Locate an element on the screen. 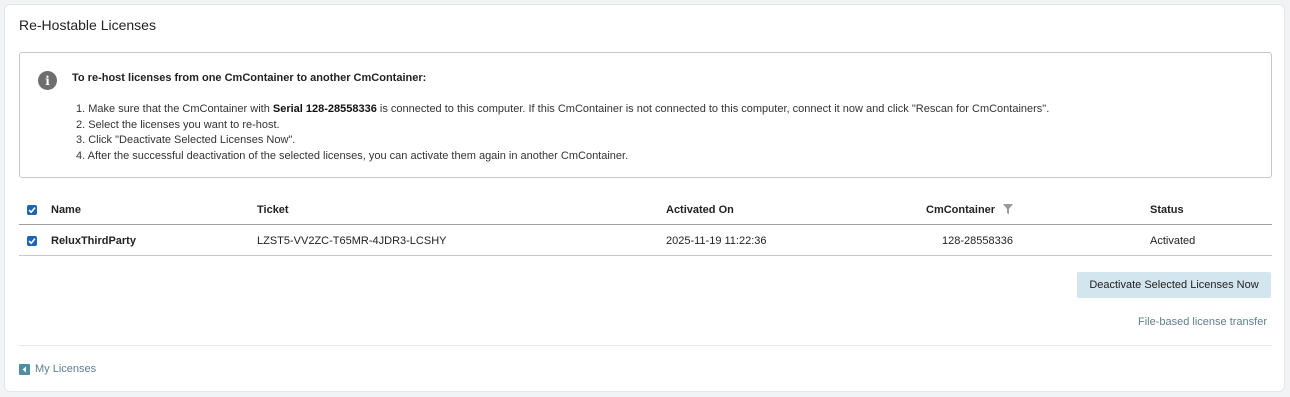 This screenshot has height=397, width=1290. row-select-cell is located at coordinates (32, 241).